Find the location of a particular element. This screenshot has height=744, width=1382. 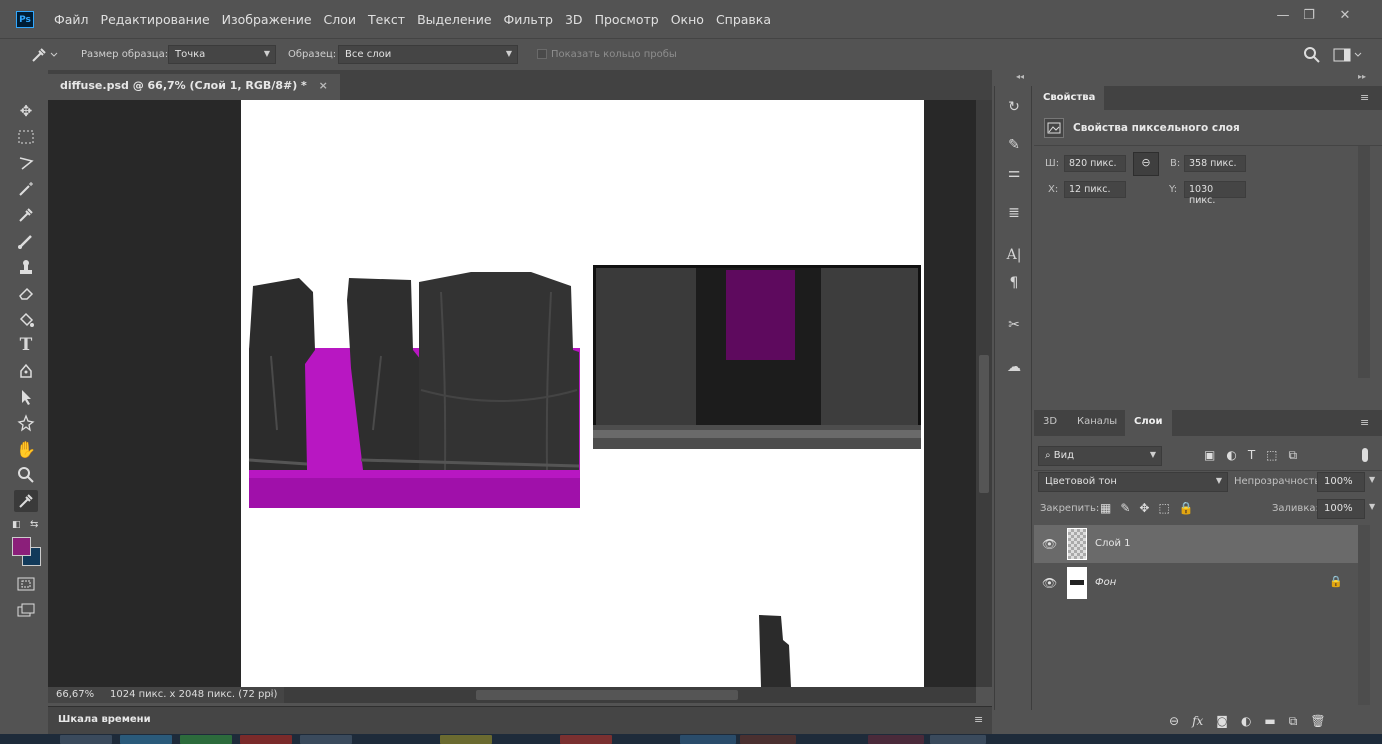

fill-icon is located at coordinates (26, 319).